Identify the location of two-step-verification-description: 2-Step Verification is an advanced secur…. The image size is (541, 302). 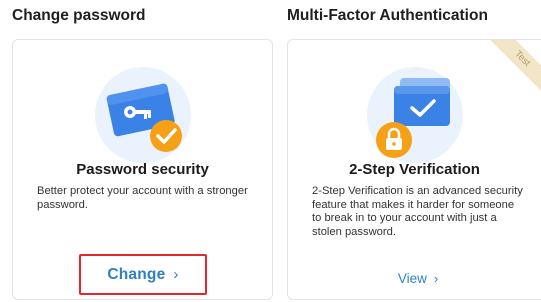
(417, 211).